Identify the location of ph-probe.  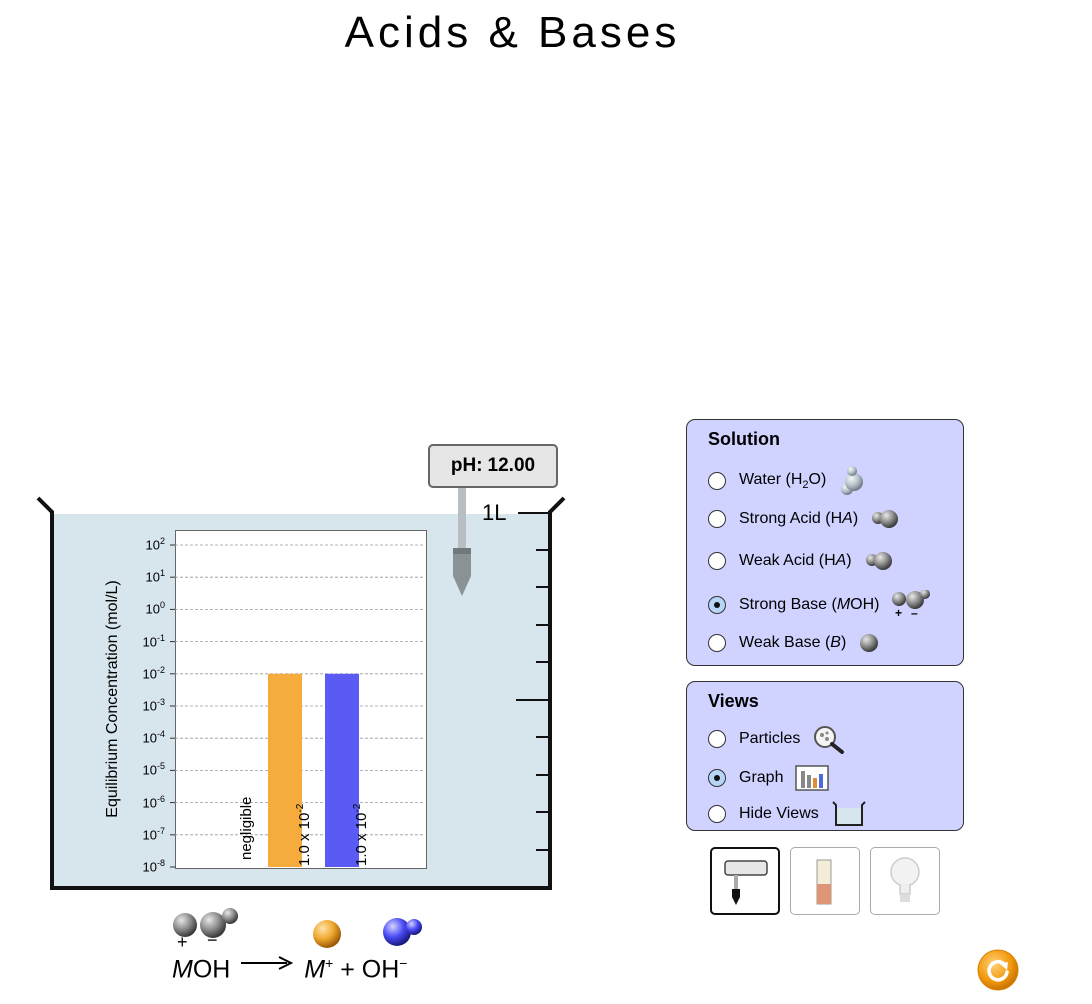
(463, 543).